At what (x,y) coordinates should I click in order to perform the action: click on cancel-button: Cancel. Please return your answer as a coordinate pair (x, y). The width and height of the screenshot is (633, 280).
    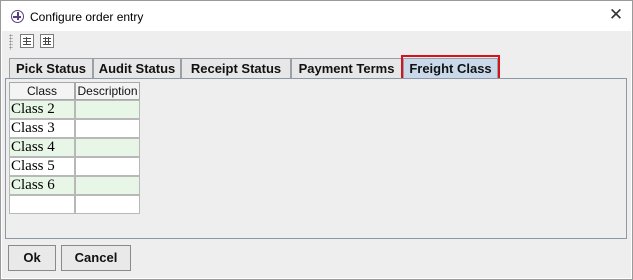
    Looking at the image, I should click on (96, 258).